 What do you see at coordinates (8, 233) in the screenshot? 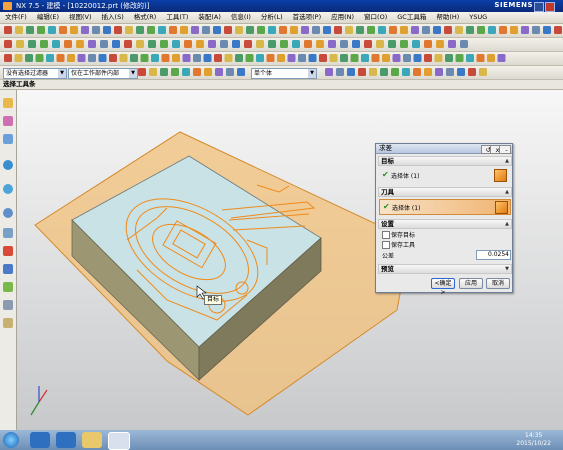
I see `system-materials-icon` at bounding box center [8, 233].